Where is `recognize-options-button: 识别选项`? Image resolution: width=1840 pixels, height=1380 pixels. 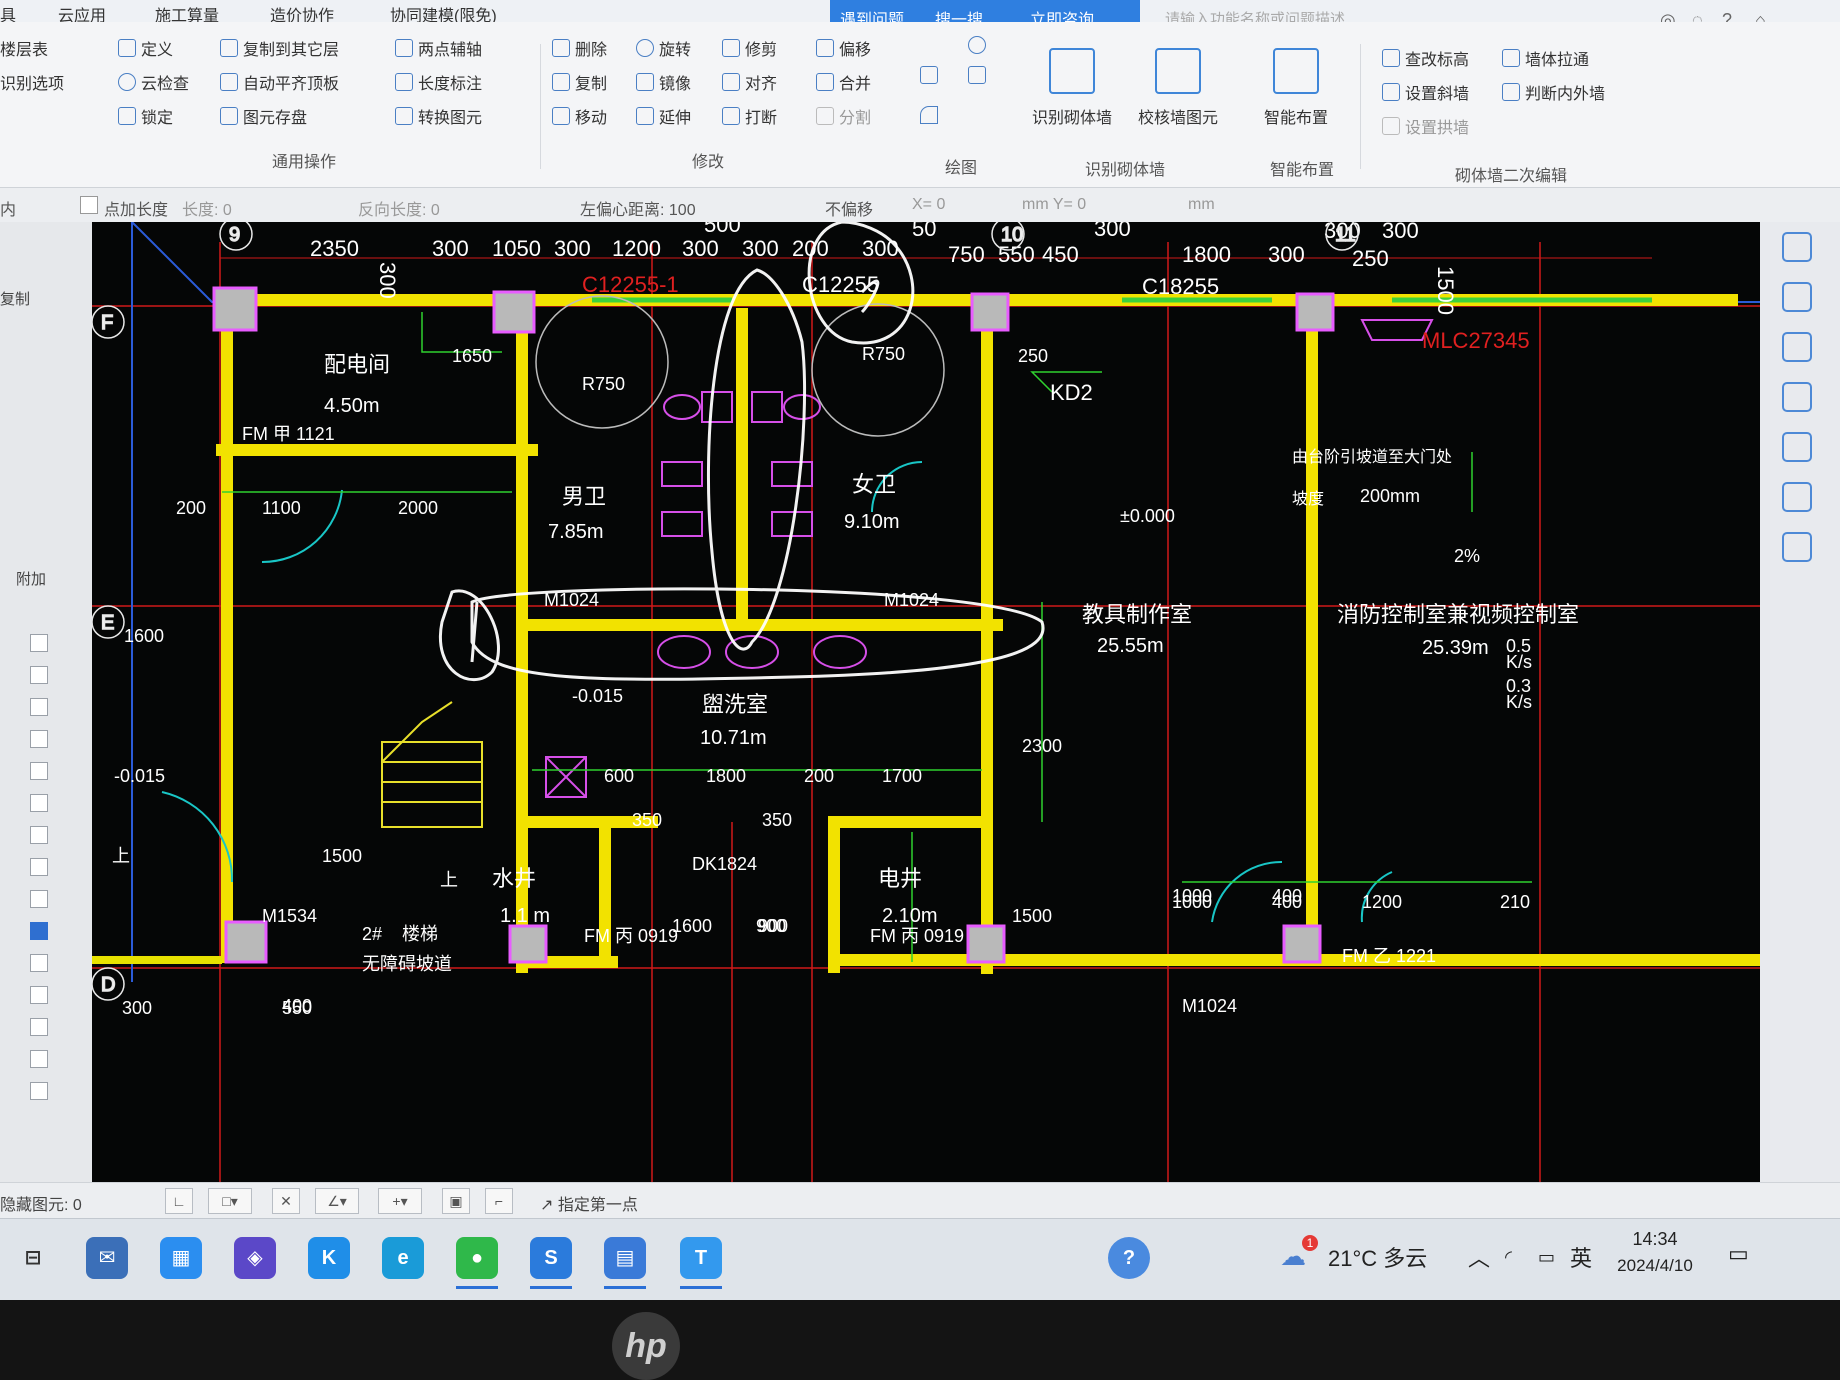
recognize-options-button: 识别选项 is located at coordinates (32, 82).